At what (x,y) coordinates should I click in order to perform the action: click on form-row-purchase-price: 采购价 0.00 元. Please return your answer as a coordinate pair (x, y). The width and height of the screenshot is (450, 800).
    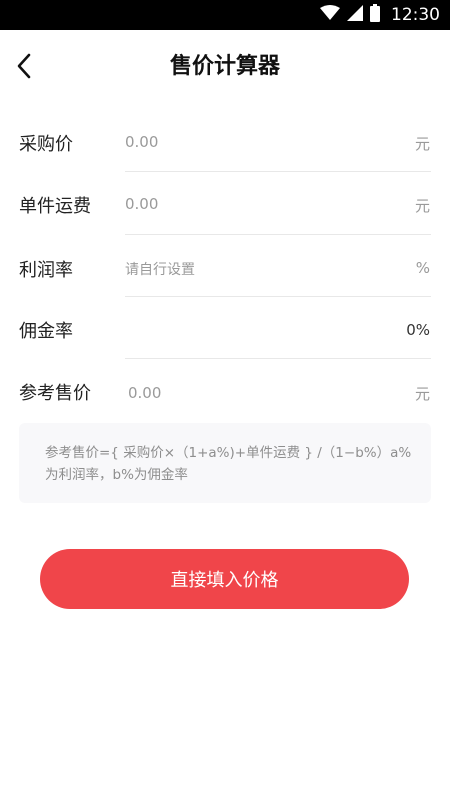
    Looking at the image, I should click on (225, 142).